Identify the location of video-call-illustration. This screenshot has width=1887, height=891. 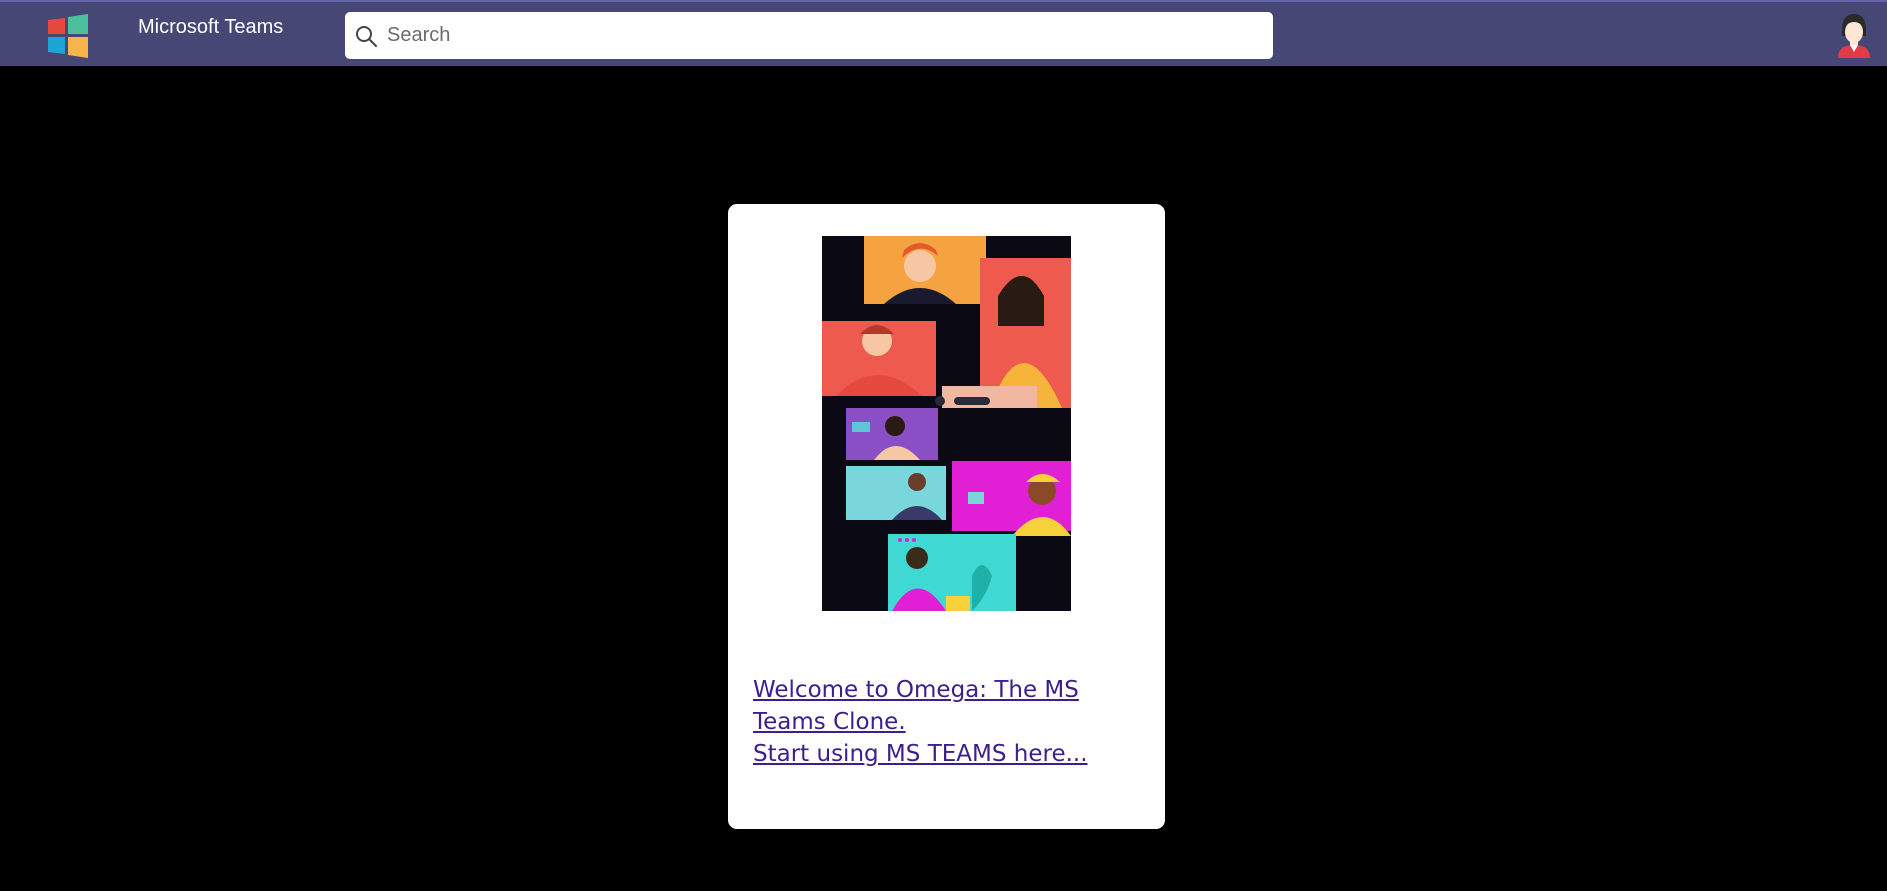
(946, 423).